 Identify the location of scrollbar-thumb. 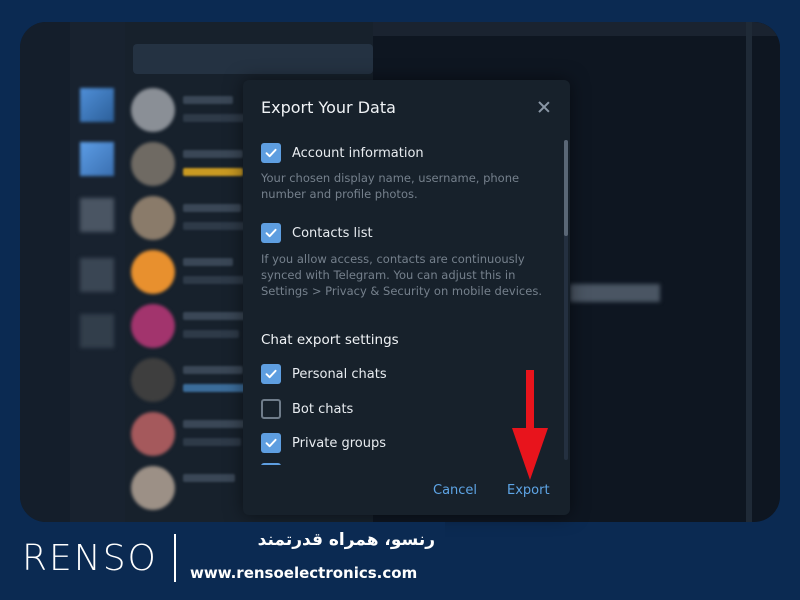
(566, 188).